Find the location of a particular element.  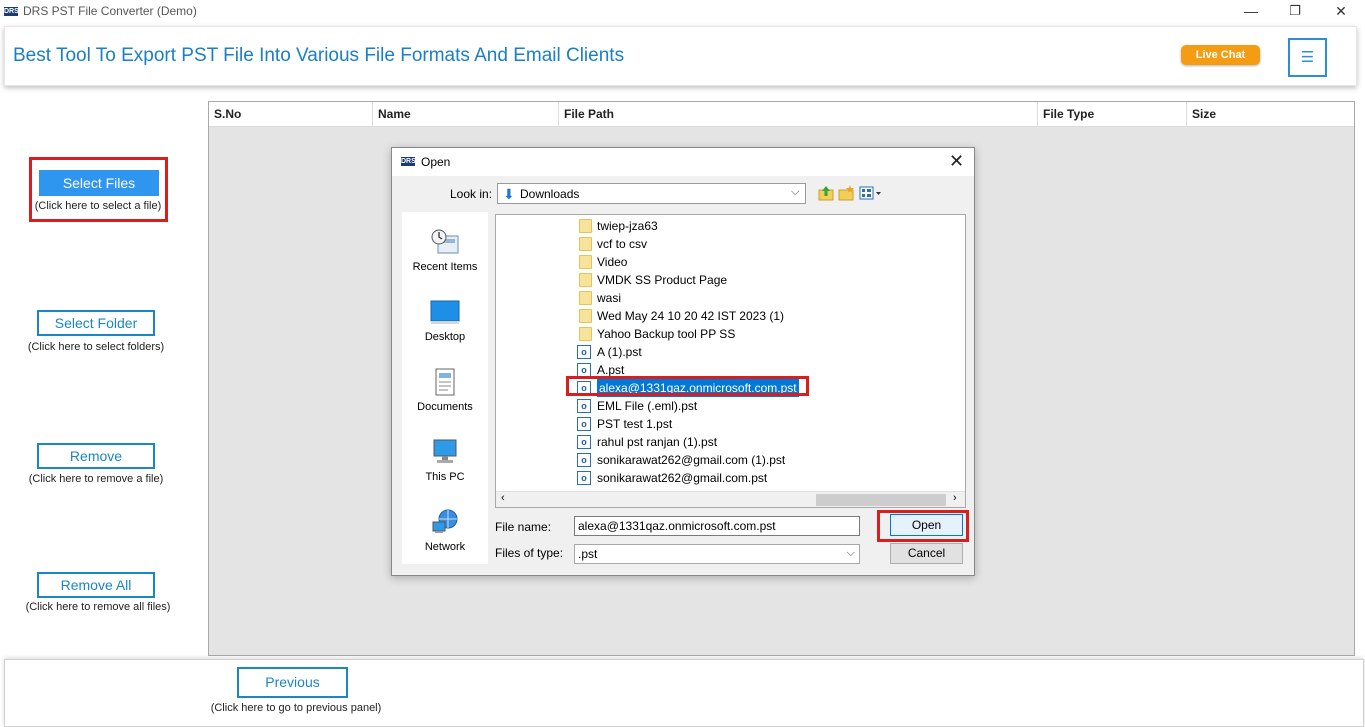

minimize-button: — is located at coordinates (1251, 12).